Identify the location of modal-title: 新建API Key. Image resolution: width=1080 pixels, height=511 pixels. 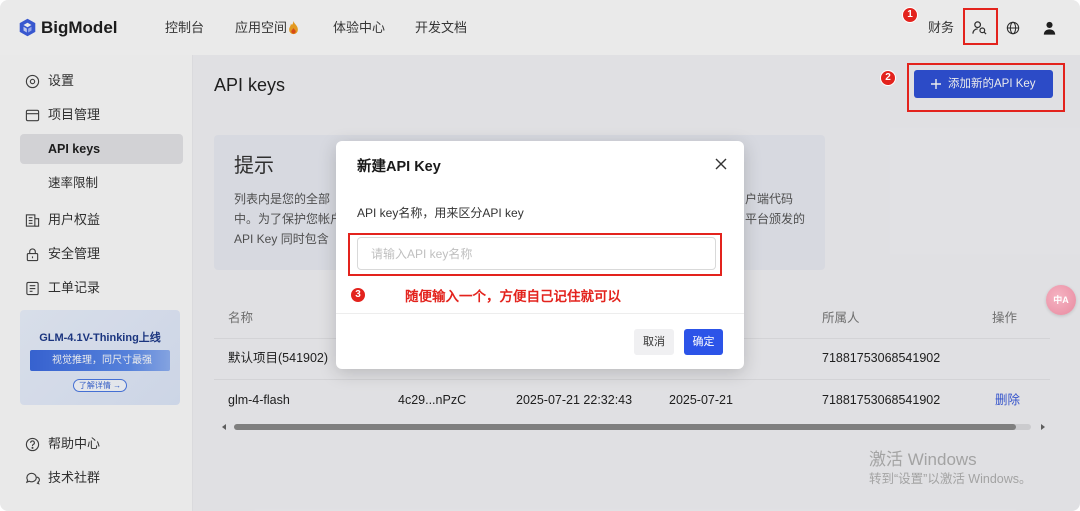
(399, 167).